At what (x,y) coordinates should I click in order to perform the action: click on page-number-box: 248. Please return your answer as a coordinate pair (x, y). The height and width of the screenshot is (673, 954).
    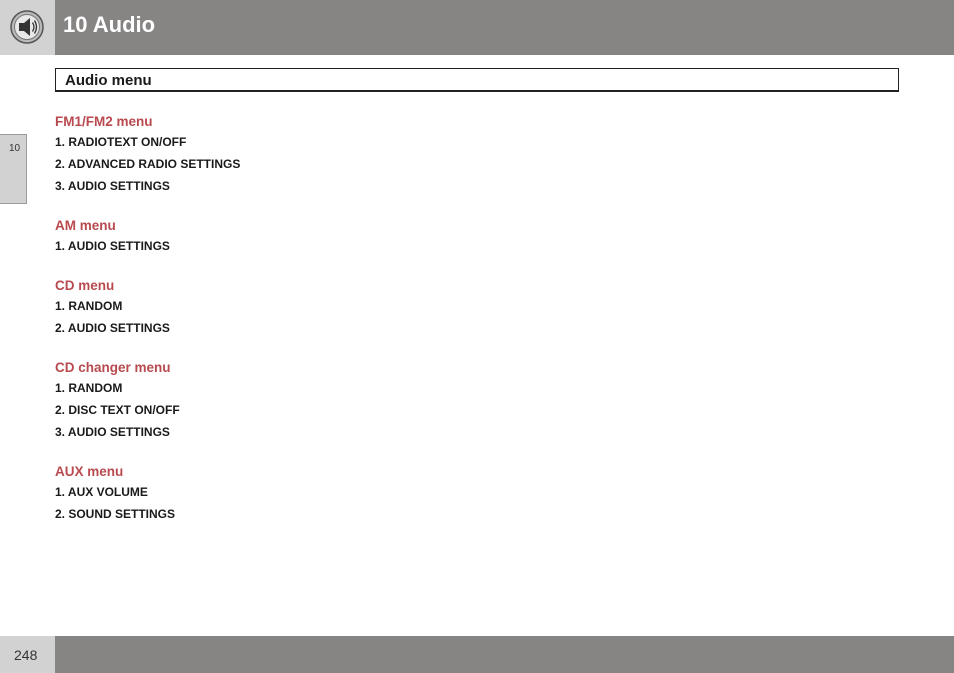
    Looking at the image, I should click on (27, 654).